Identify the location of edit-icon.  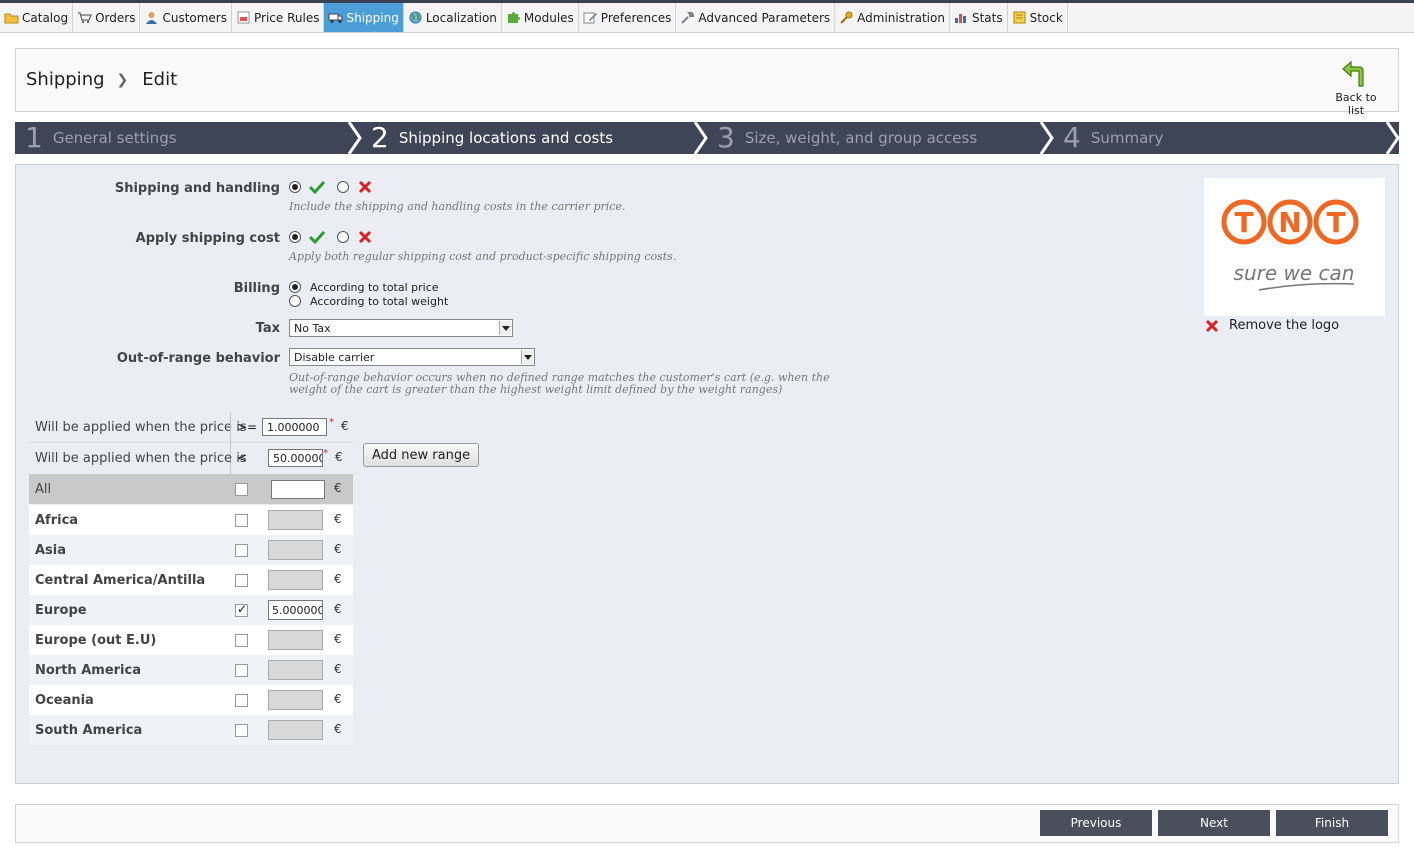
(590, 17).